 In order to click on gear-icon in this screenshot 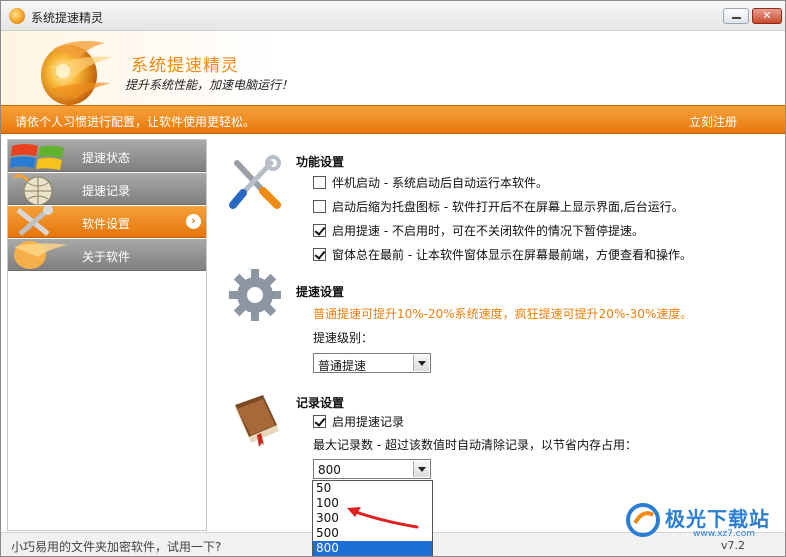, I will do `click(255, 295)`.